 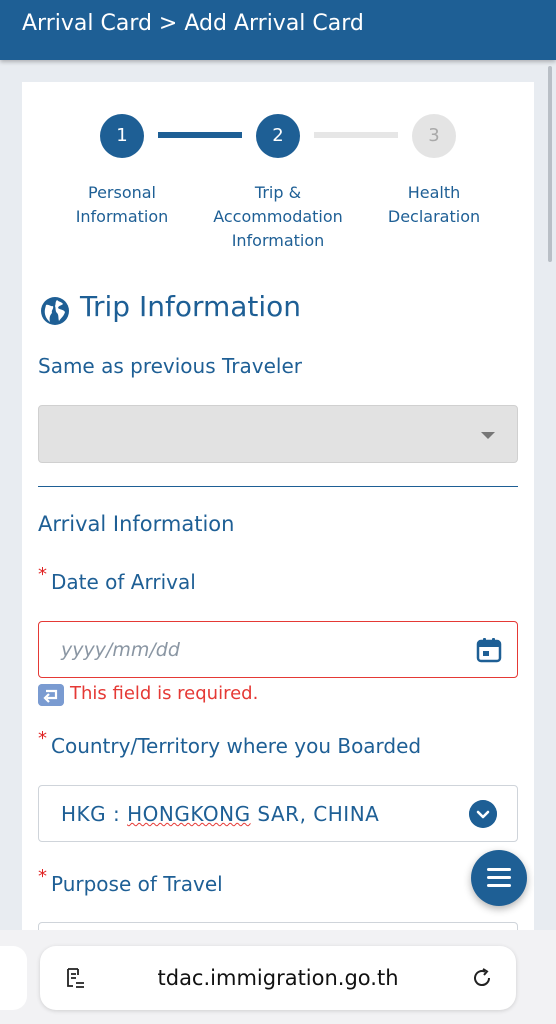 What do you see at coordinates (489, 650) in the screenshot?
I see `calendar-icon` at bounding box center [489, 650].